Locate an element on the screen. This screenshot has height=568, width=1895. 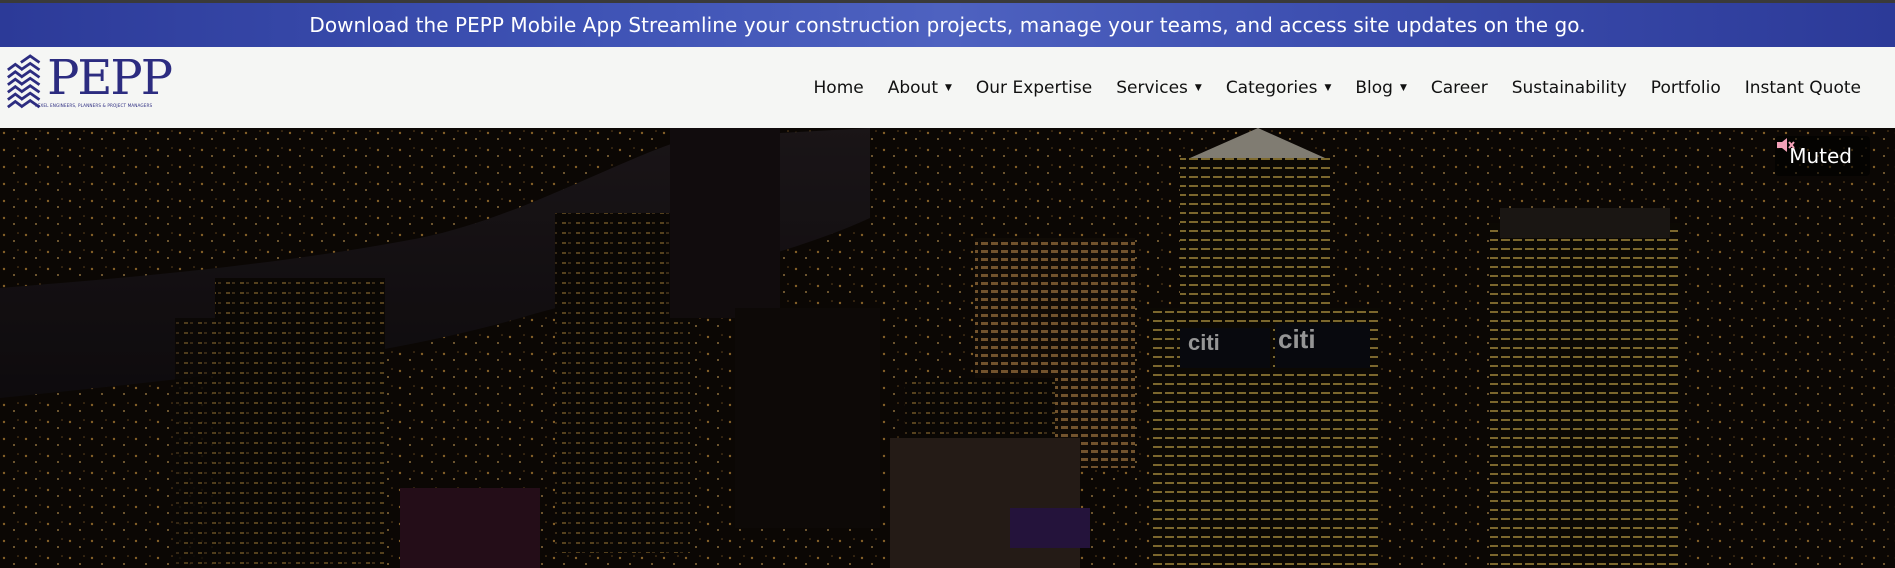
nav-home: Home is located at coordinates (839, 88).